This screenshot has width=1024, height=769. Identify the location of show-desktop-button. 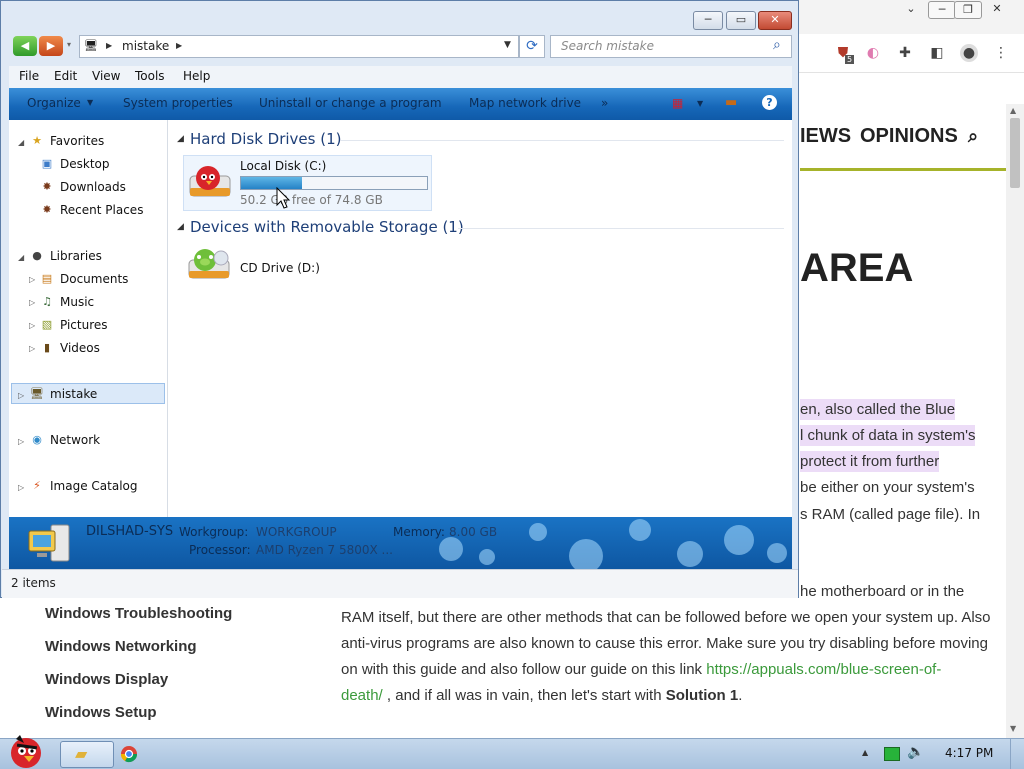
(1017, 754).